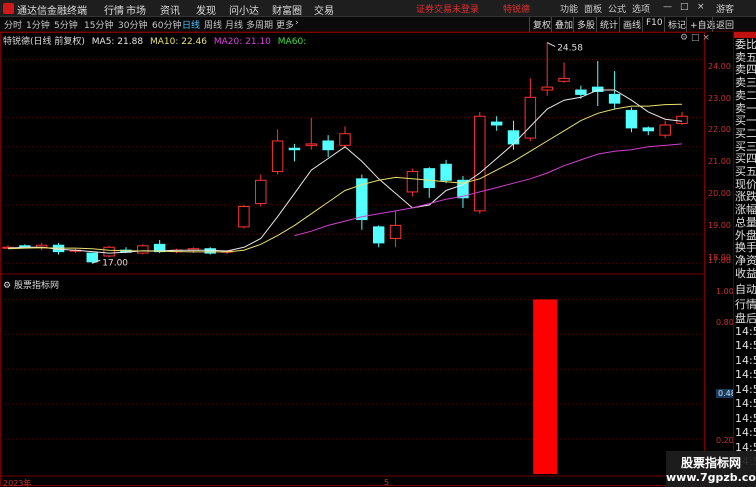 The height and width of the screenshot is (487, 756). I want to click on minimize-icon: —, so click(667, 7).